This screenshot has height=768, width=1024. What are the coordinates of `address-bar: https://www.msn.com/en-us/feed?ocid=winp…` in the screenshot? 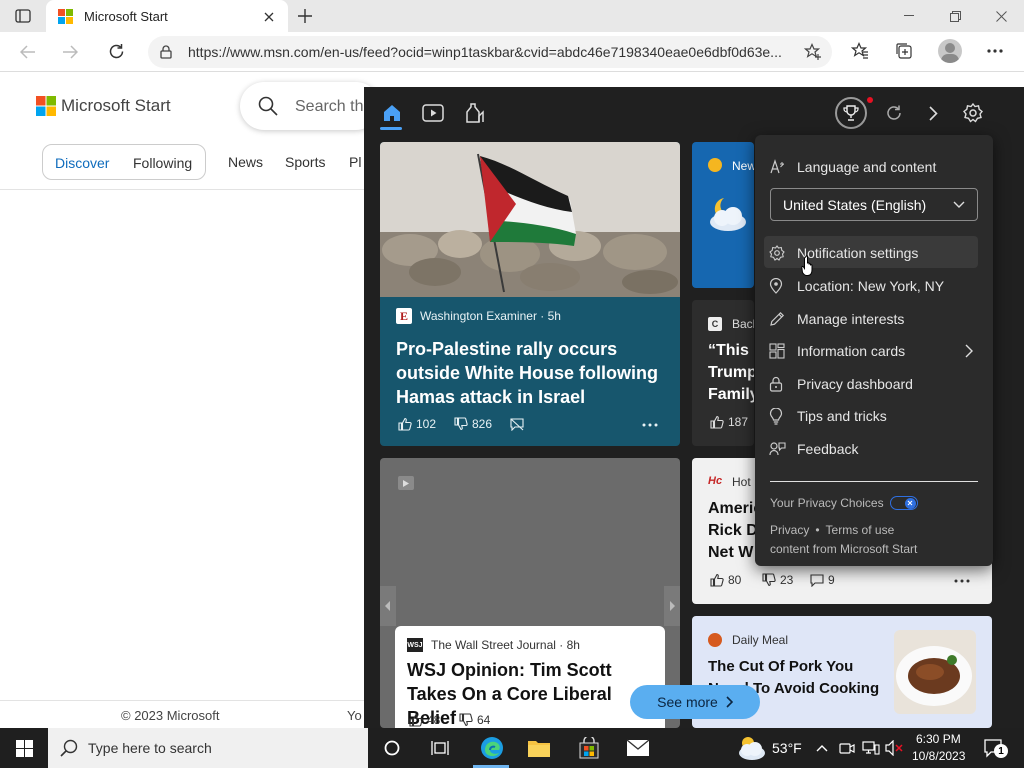 It's located at (490, 52).